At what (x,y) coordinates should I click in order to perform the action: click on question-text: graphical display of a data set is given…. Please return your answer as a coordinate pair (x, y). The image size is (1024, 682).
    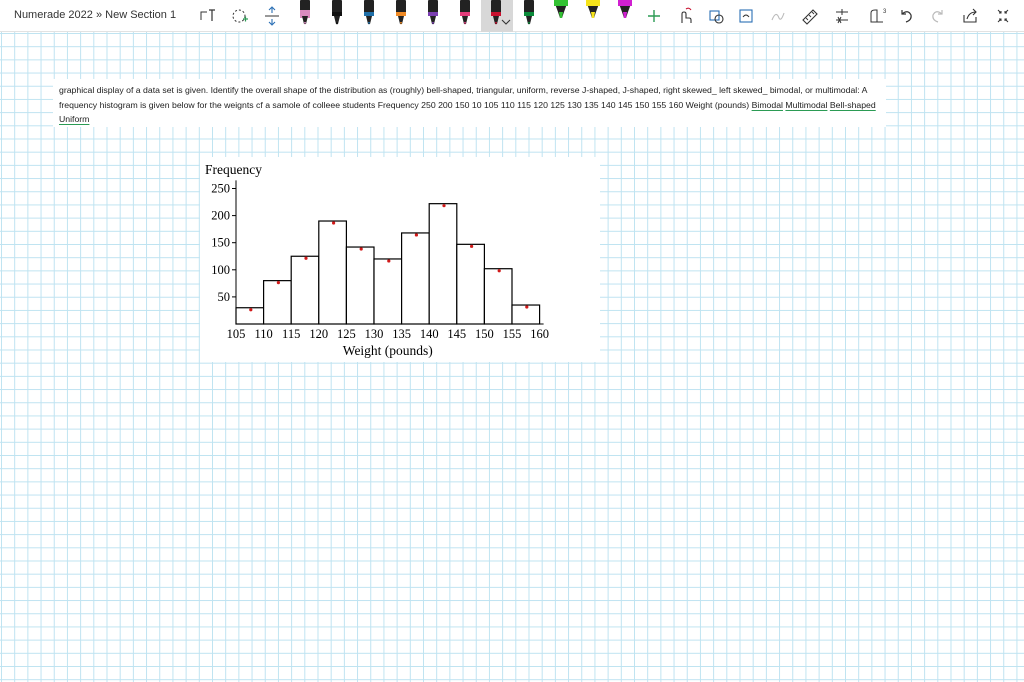
    Looking at the image, I should click on (463, 97).